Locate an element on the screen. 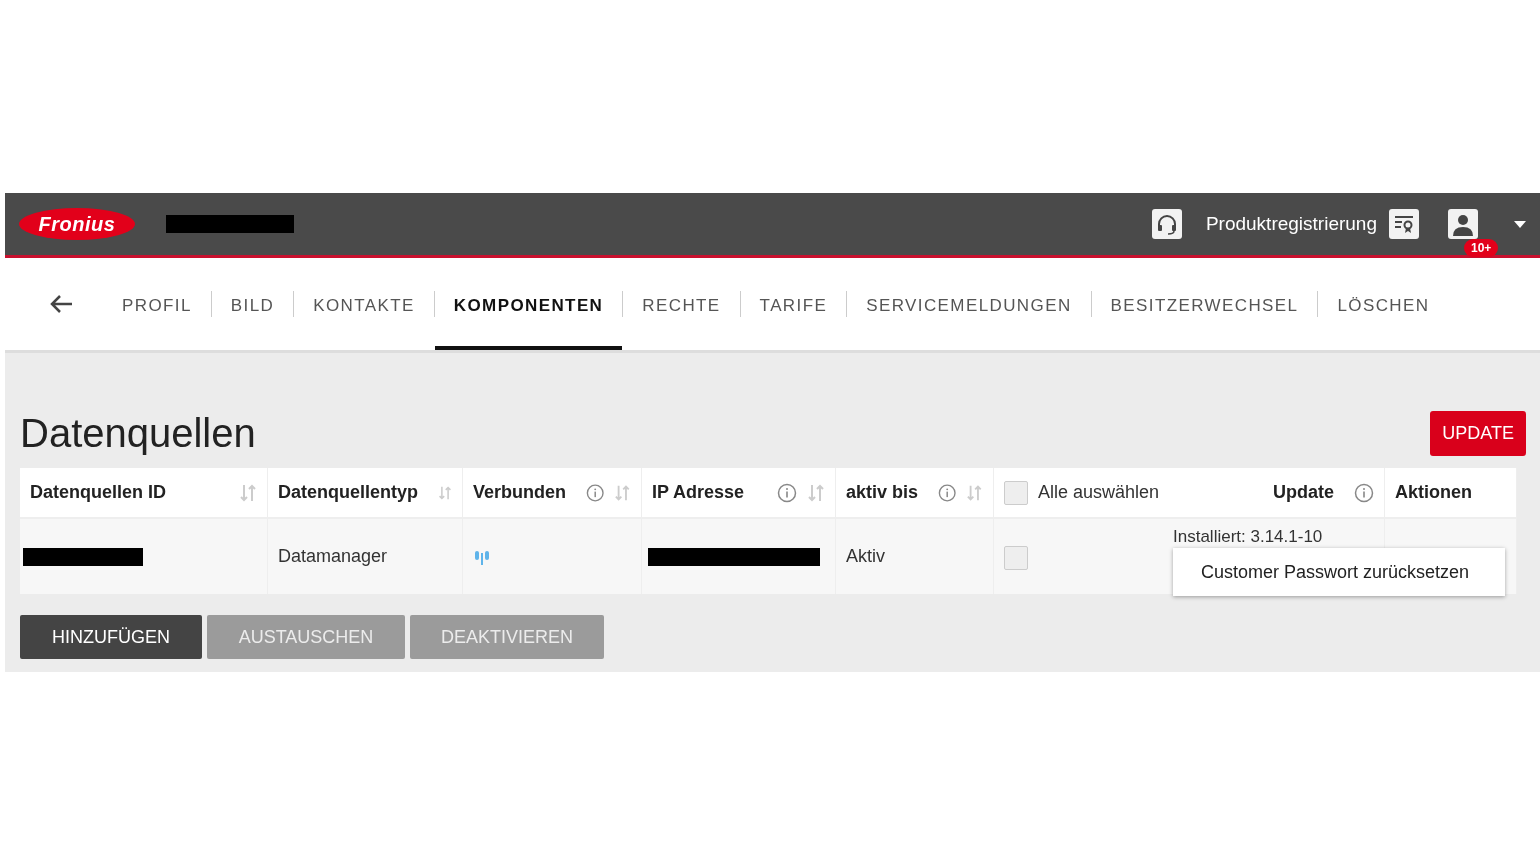  column-label: Aktionen is located at coordinates (1433, 492).